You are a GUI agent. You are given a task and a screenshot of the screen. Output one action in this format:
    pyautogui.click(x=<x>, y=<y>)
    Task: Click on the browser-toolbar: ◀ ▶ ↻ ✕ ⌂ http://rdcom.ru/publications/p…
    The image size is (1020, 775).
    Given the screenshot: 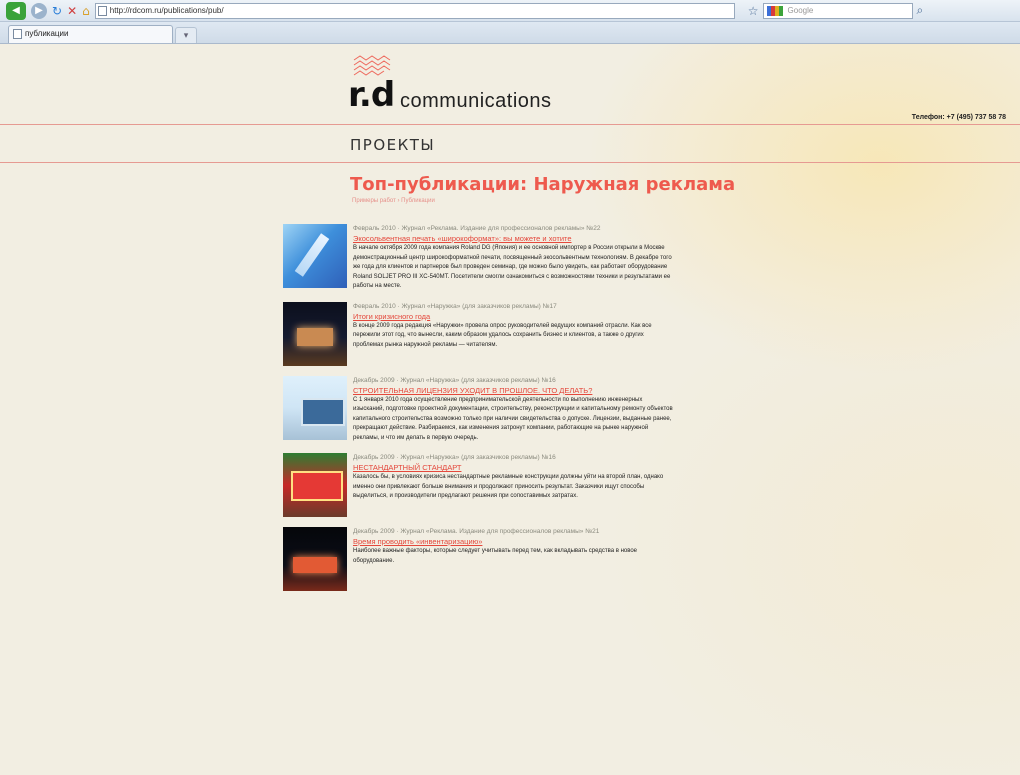 What is the action you would take?
    pyautogui.click(x=510, y=11)
    